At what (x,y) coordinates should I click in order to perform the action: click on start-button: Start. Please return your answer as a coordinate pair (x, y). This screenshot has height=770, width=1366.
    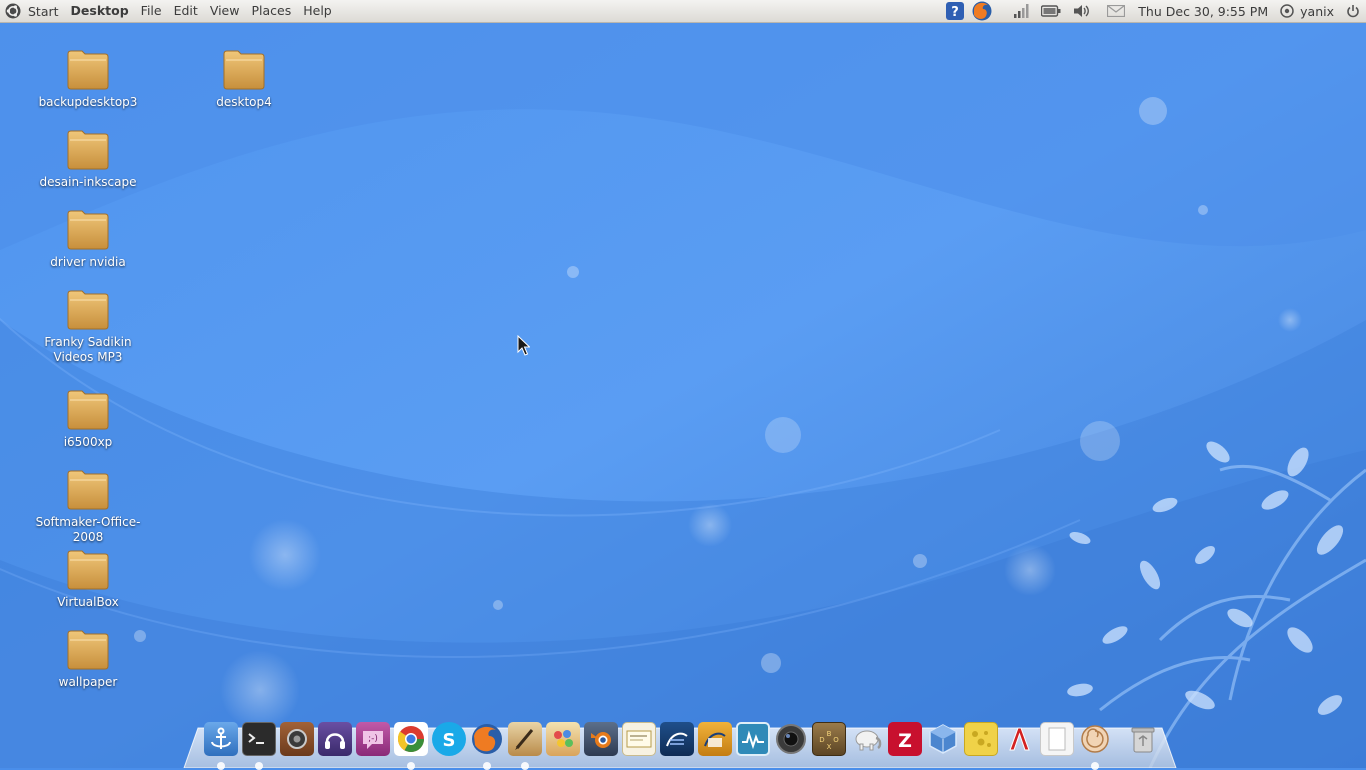
    Looking at the image, I should click on (32, 11).